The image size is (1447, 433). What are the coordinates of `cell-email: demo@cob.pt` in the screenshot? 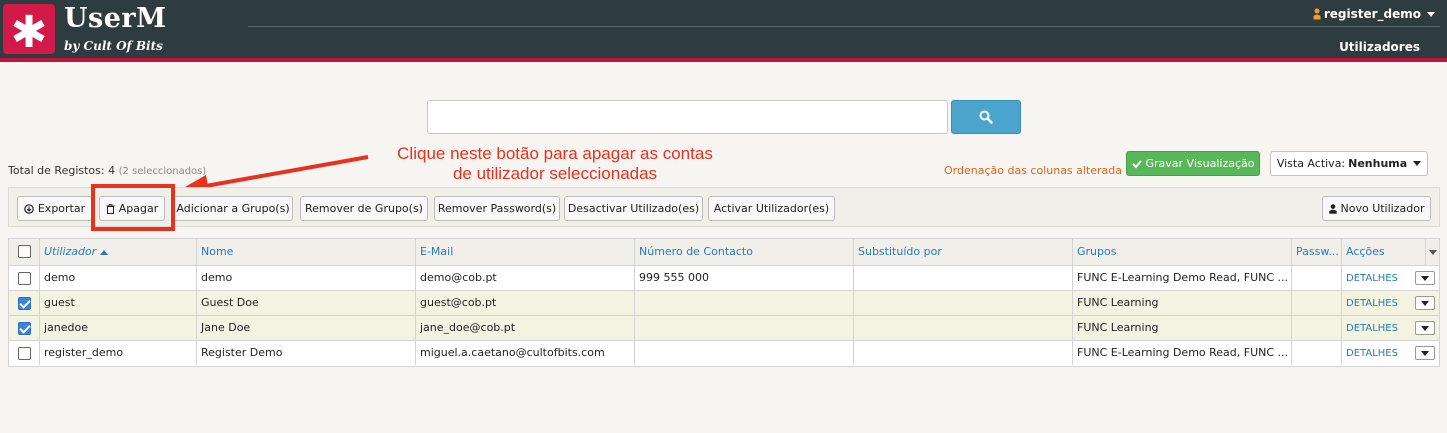 It's located at (525, 278).